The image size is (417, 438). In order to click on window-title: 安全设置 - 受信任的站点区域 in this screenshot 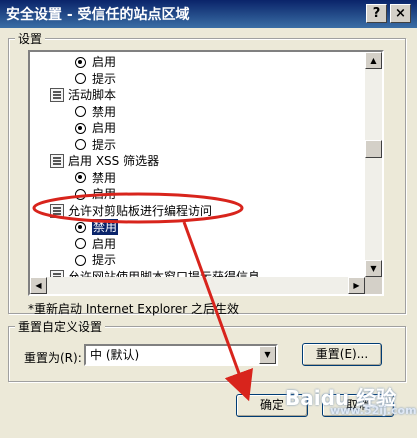, I will do `click(98, 15)`.